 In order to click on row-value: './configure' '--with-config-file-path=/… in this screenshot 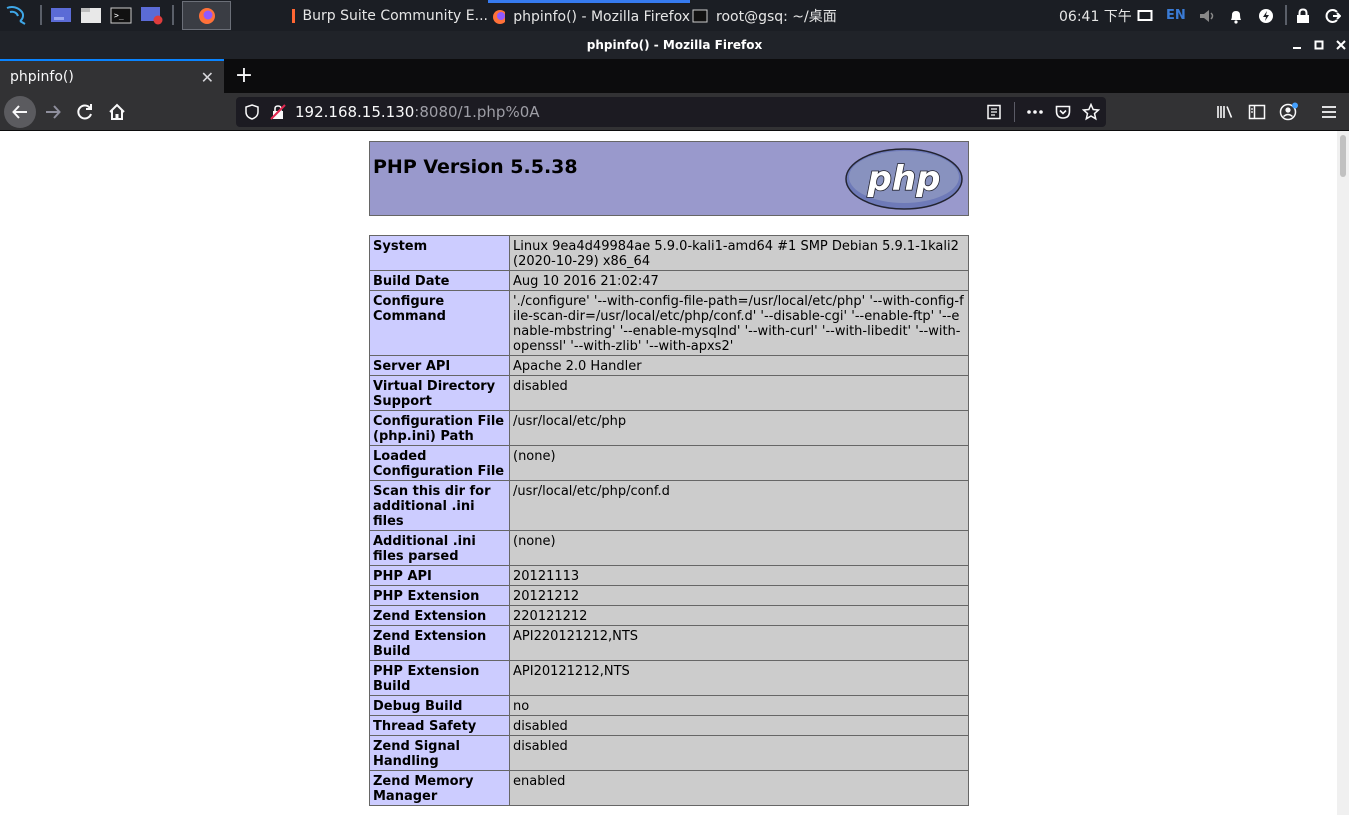, I will do `click(739, 323)`.